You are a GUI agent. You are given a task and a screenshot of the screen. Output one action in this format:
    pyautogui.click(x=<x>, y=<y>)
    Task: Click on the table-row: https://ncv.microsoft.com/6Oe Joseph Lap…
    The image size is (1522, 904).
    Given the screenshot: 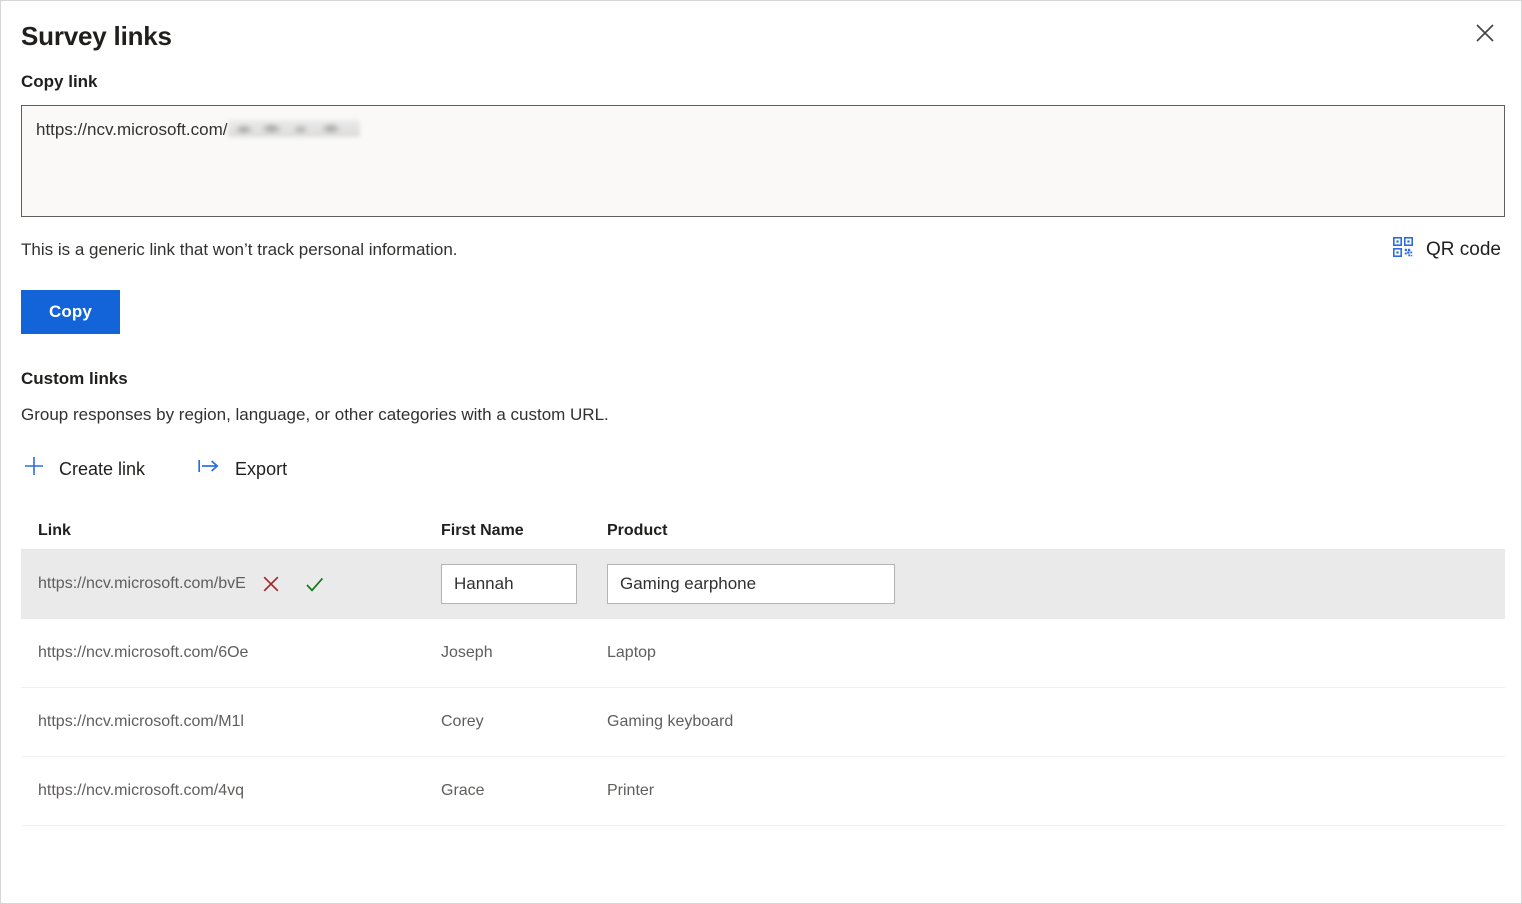 What is the action you would take?
    pyautogui.click(x=763, y=653)
    